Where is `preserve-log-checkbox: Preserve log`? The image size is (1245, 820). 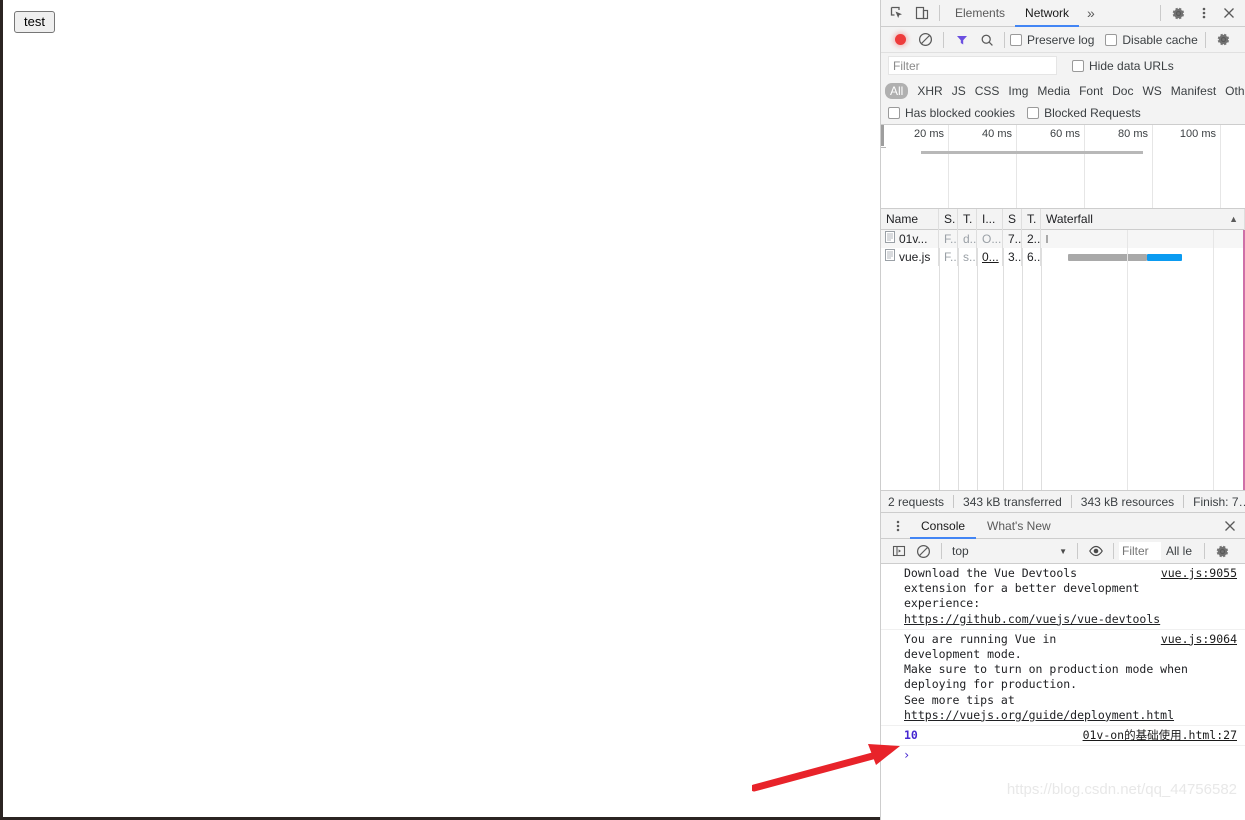
preserve-log-checkbox: Preserve log is located at coordinates (1052, 40).